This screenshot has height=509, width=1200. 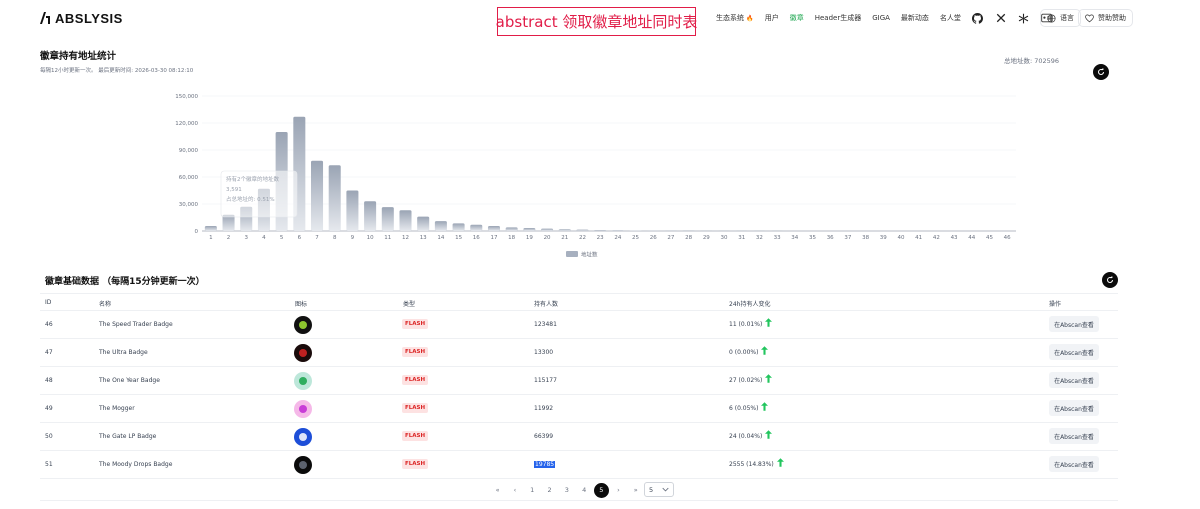 What do you see at coordinates (549, 490) in the screenshot?
I see `page-2-button: 2` at bounding box center [549, 490].